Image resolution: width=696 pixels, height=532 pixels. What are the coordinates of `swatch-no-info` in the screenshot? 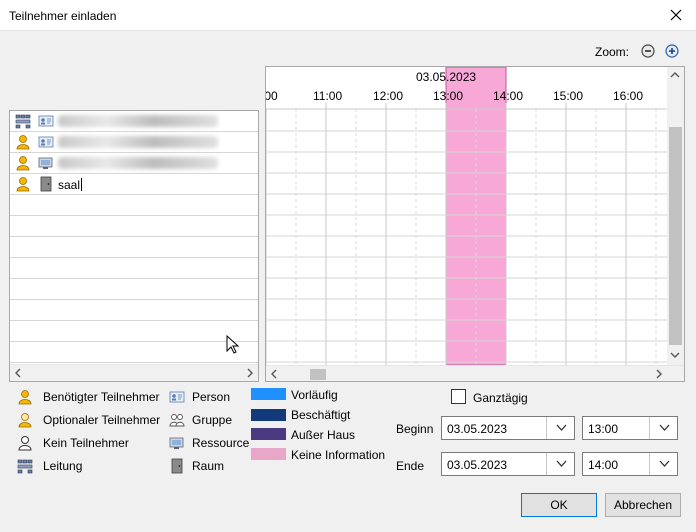 It's located at (268, 454).